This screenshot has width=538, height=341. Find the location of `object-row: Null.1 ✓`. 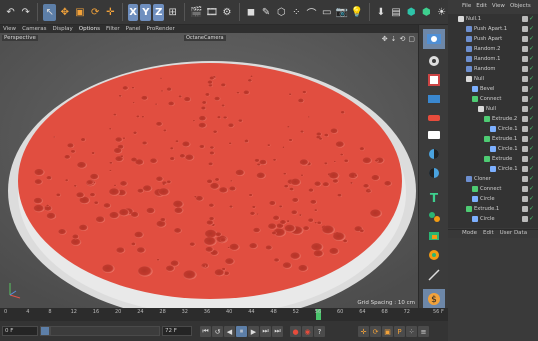

object-row: Null.1 ✓ is located at coordinates (493, 19).